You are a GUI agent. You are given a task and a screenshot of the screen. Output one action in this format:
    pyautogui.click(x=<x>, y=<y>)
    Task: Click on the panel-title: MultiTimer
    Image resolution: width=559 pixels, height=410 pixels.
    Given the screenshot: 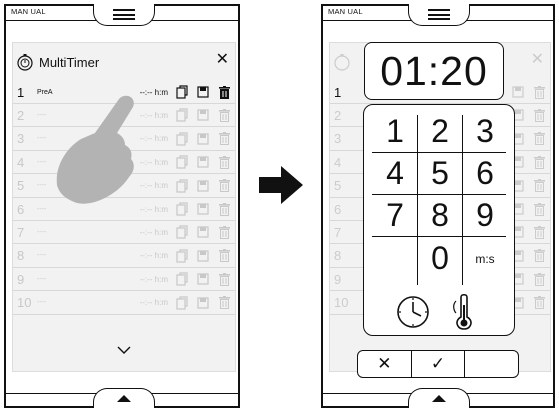 What is the action you would take?
    pyautogui.click(x=69, y=62)
    